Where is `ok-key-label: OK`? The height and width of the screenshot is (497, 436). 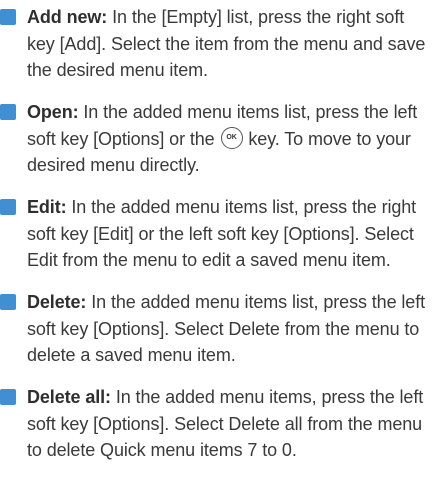 ok-key-label: OK is located at coordinates (231, 137).